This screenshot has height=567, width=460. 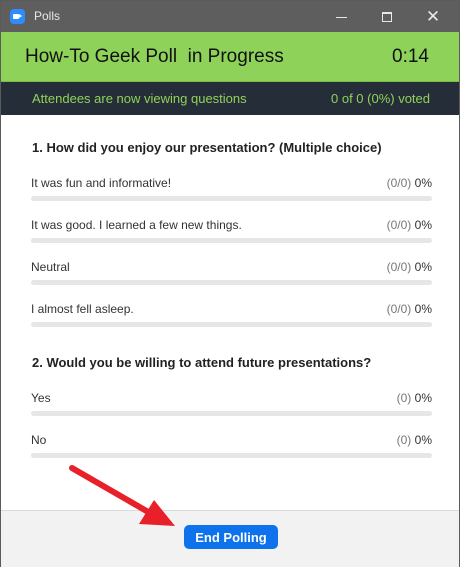 I want to click on vote-count: 0 of 0 (0%) voted, so click(x=380, y=98).